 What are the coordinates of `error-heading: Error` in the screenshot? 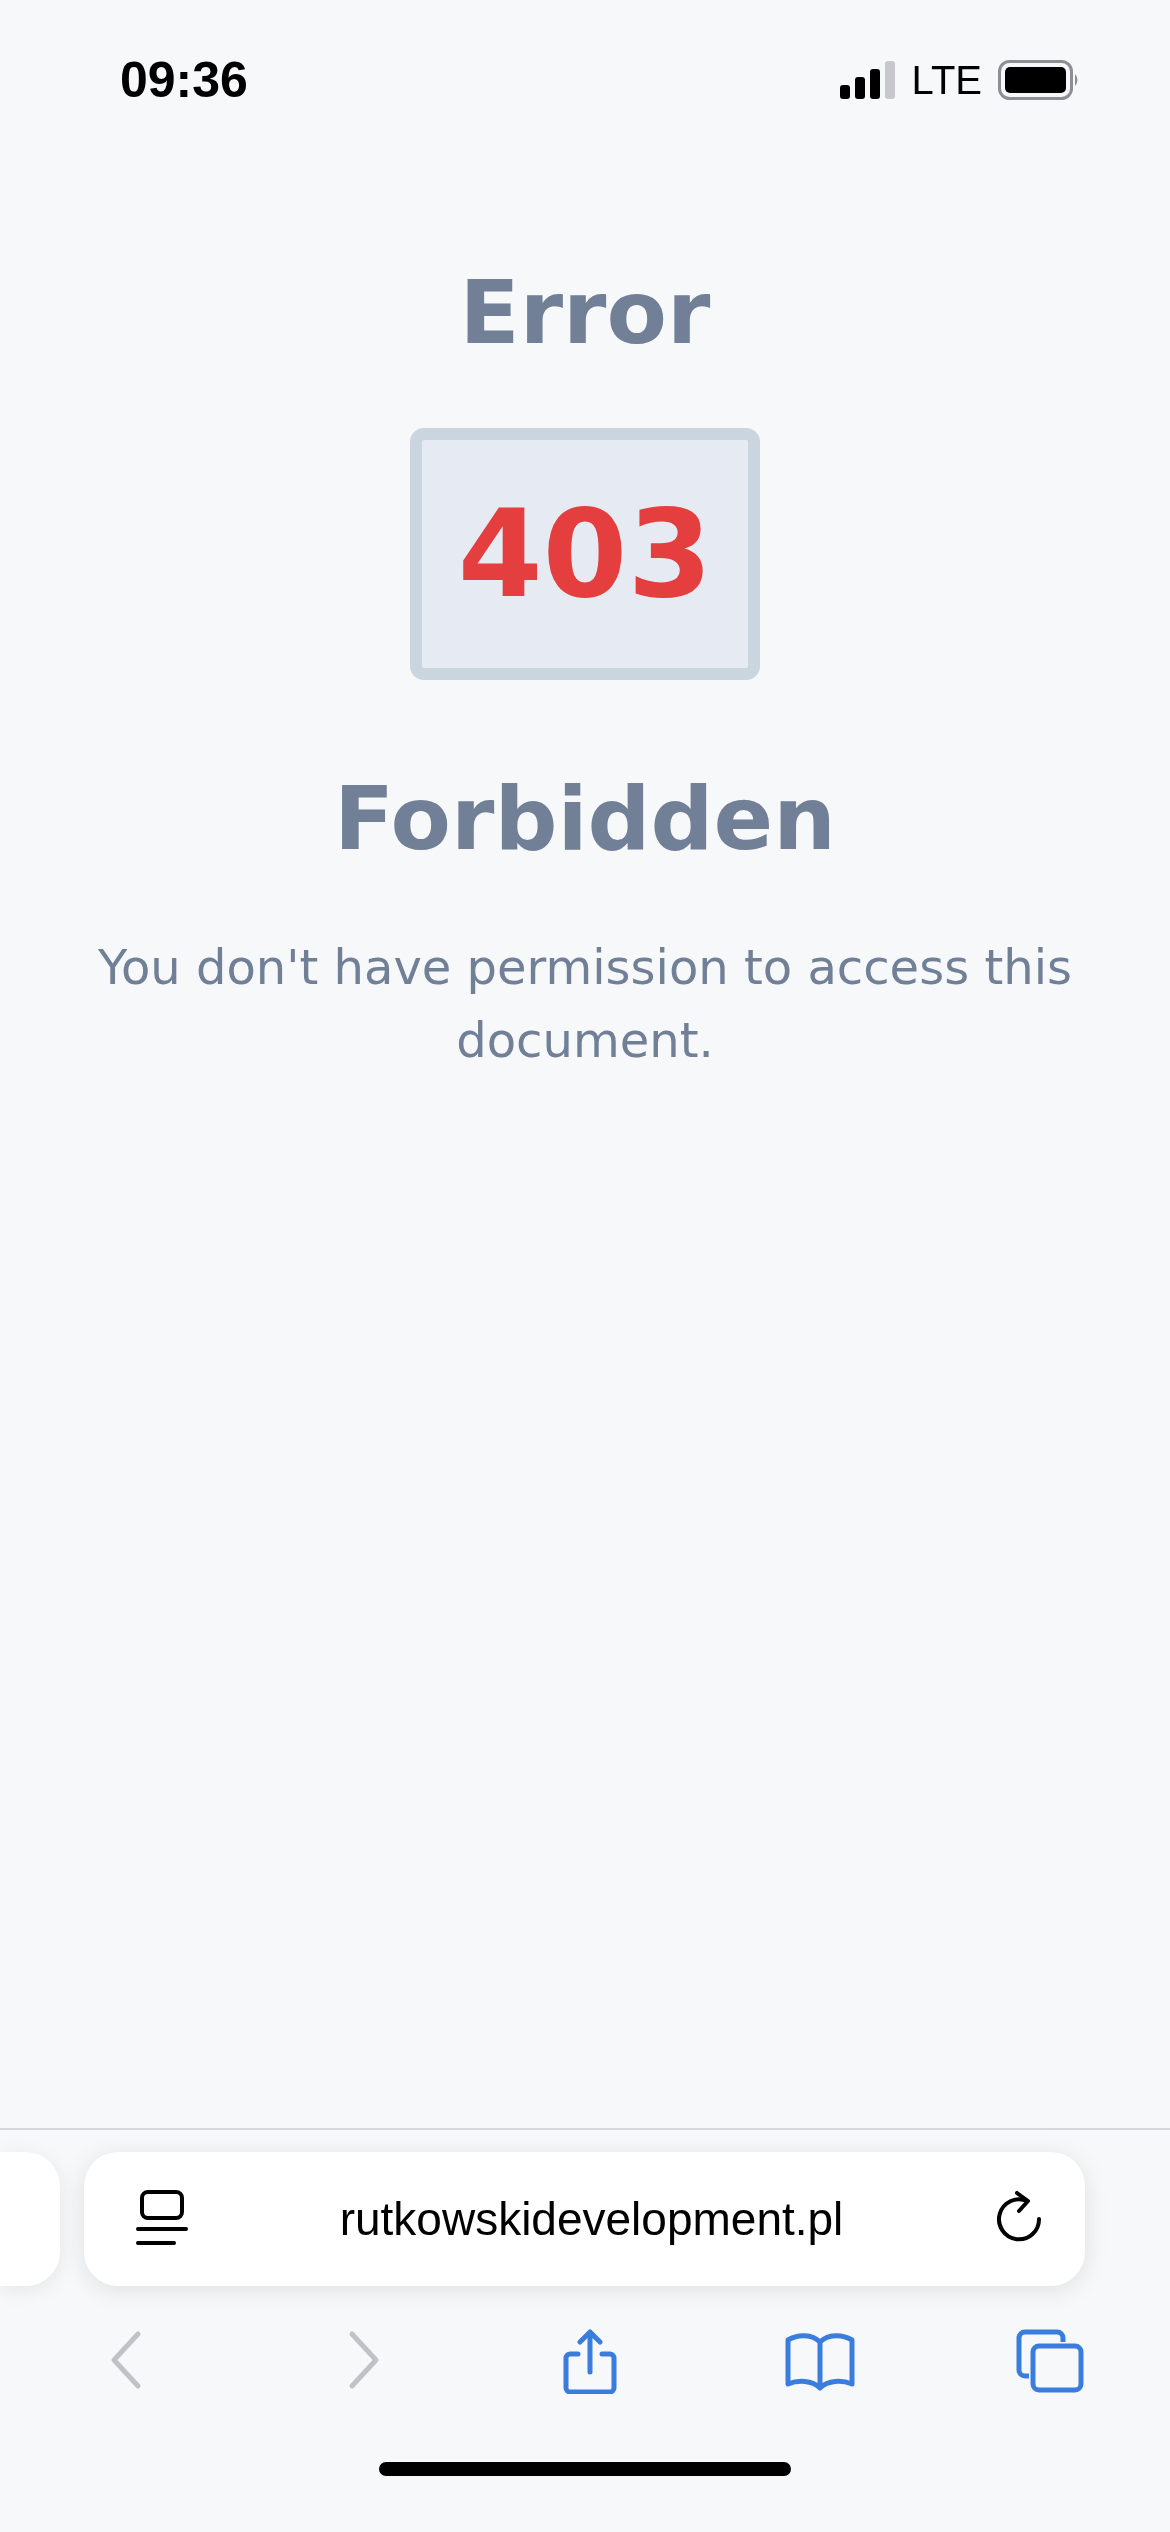 It's located at (585, 313).